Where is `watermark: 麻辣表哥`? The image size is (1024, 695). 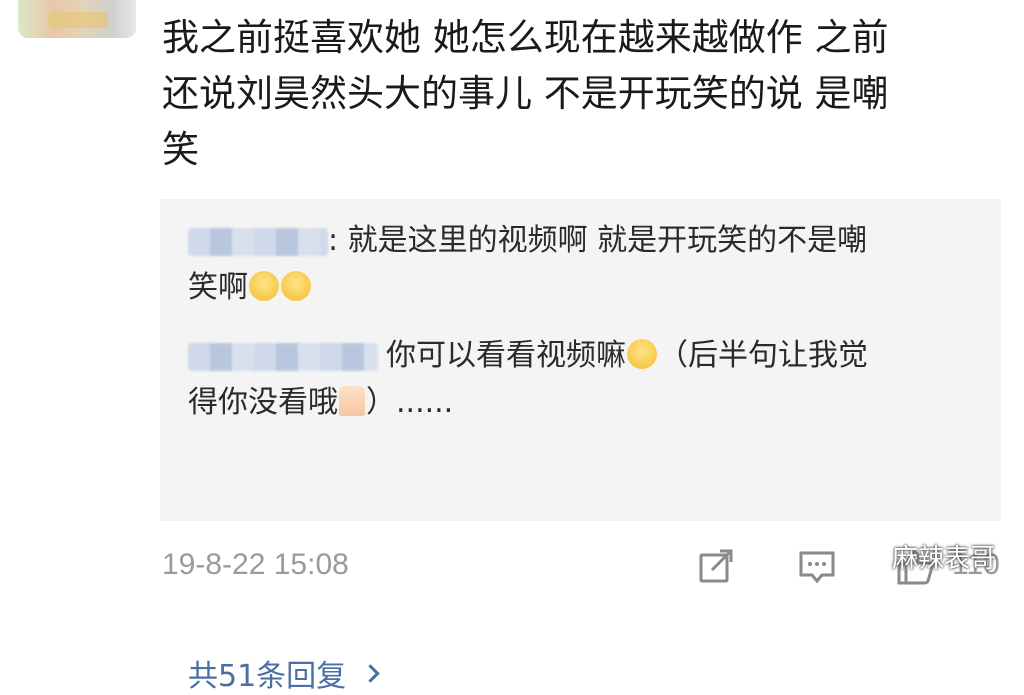 watermark: 麻辣表哥 is located at coordinates (924, 556).